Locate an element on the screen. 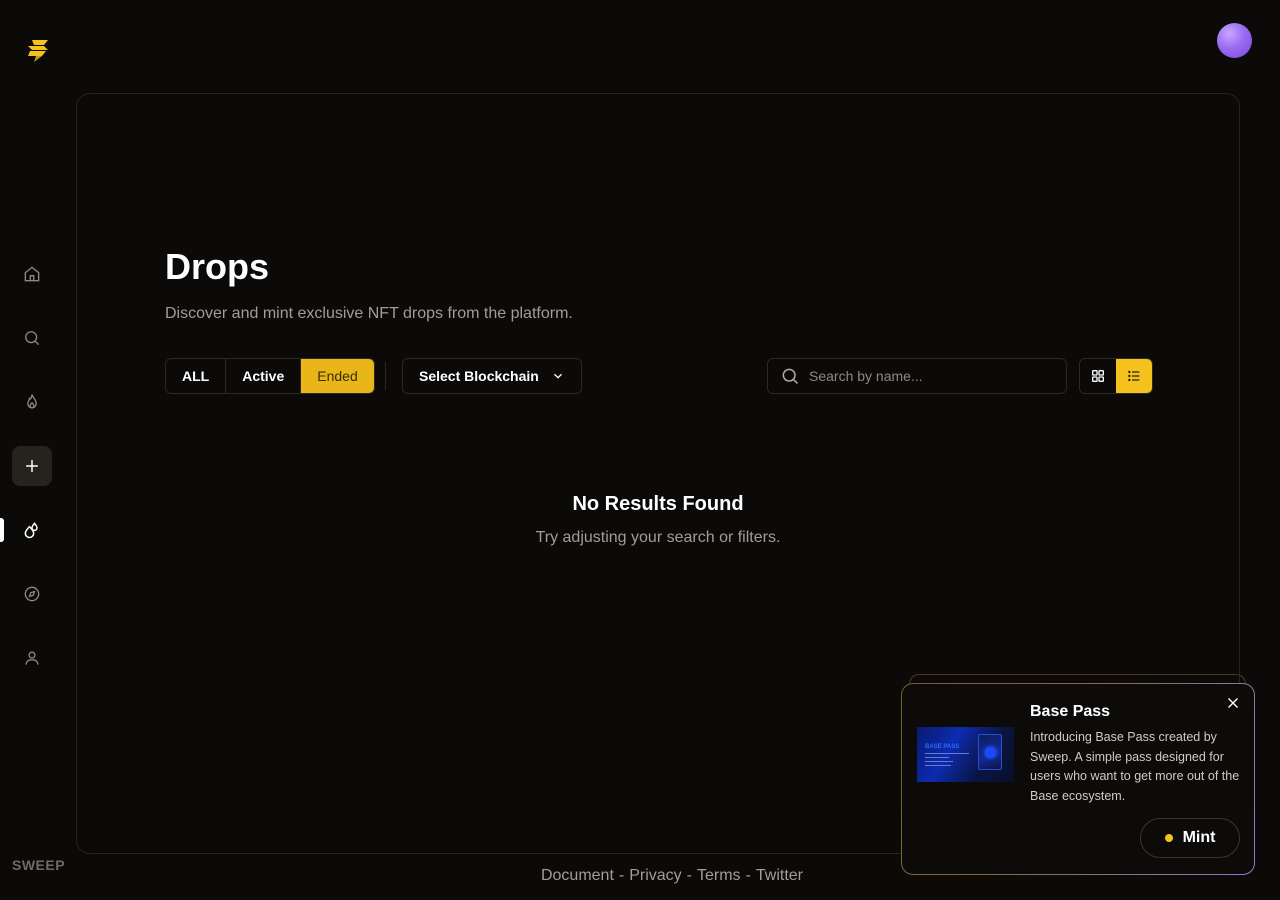 The image size is (1280, 900). promo-title: Base Pass is located at coordinates (1070, 711).